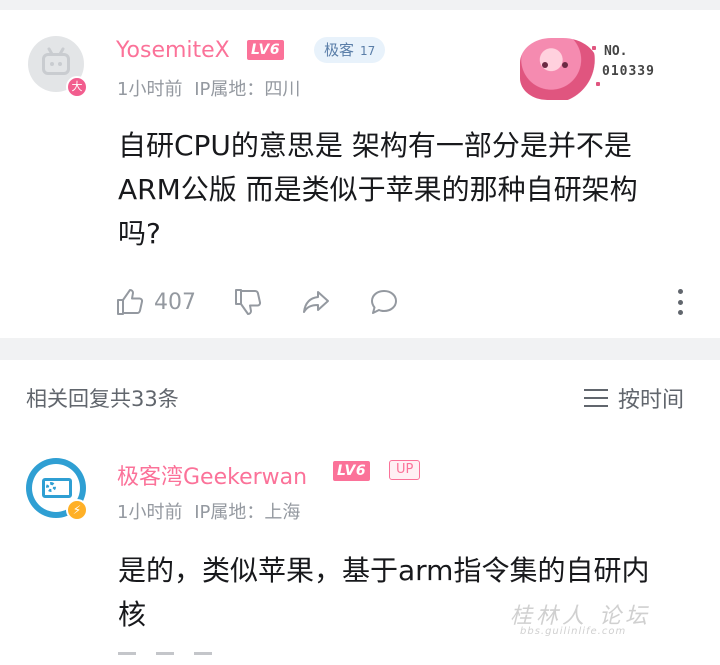  What do you see at coordinates (247, 512) in the screenshot?
I see `ip-location: IP属地：上海` at bounding box center [247, 512].